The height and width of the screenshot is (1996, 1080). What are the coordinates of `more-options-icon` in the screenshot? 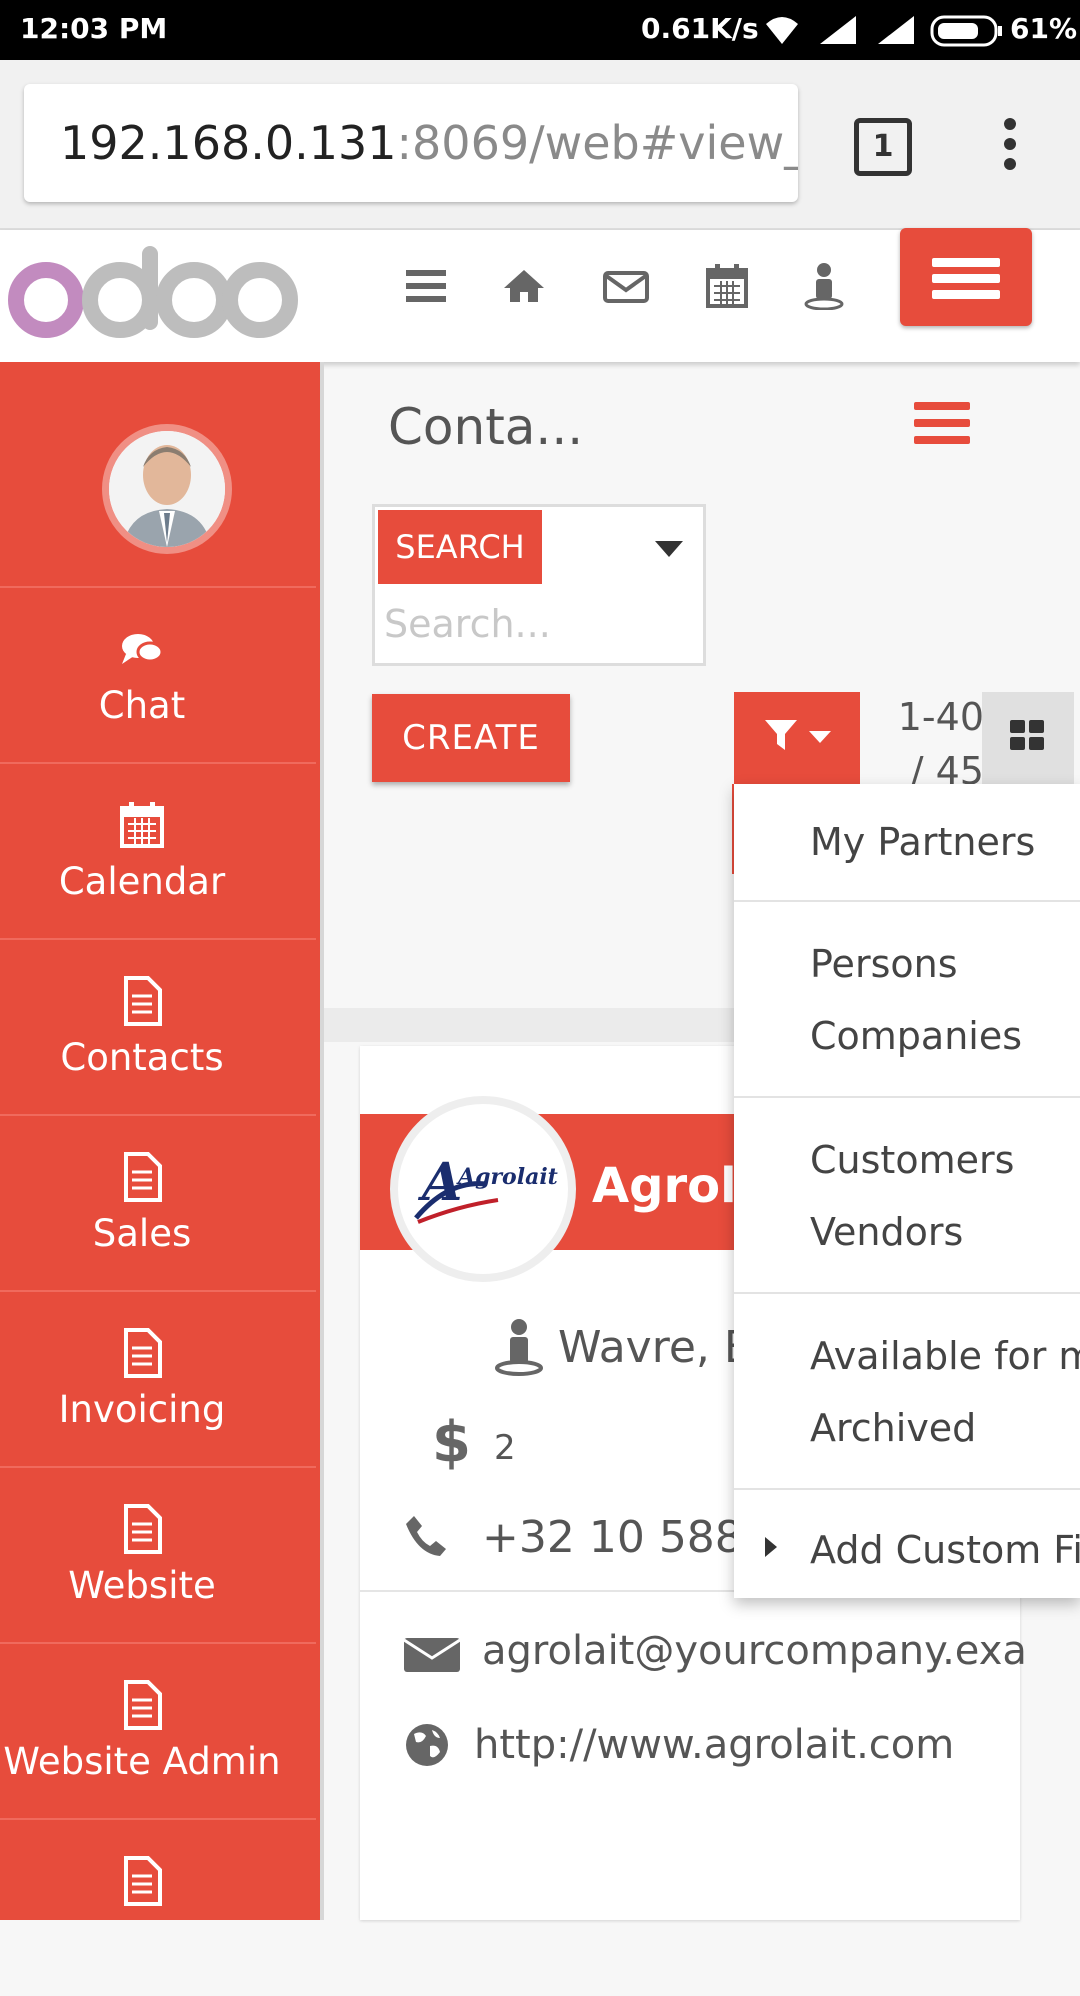 It's located at (1010, 144).